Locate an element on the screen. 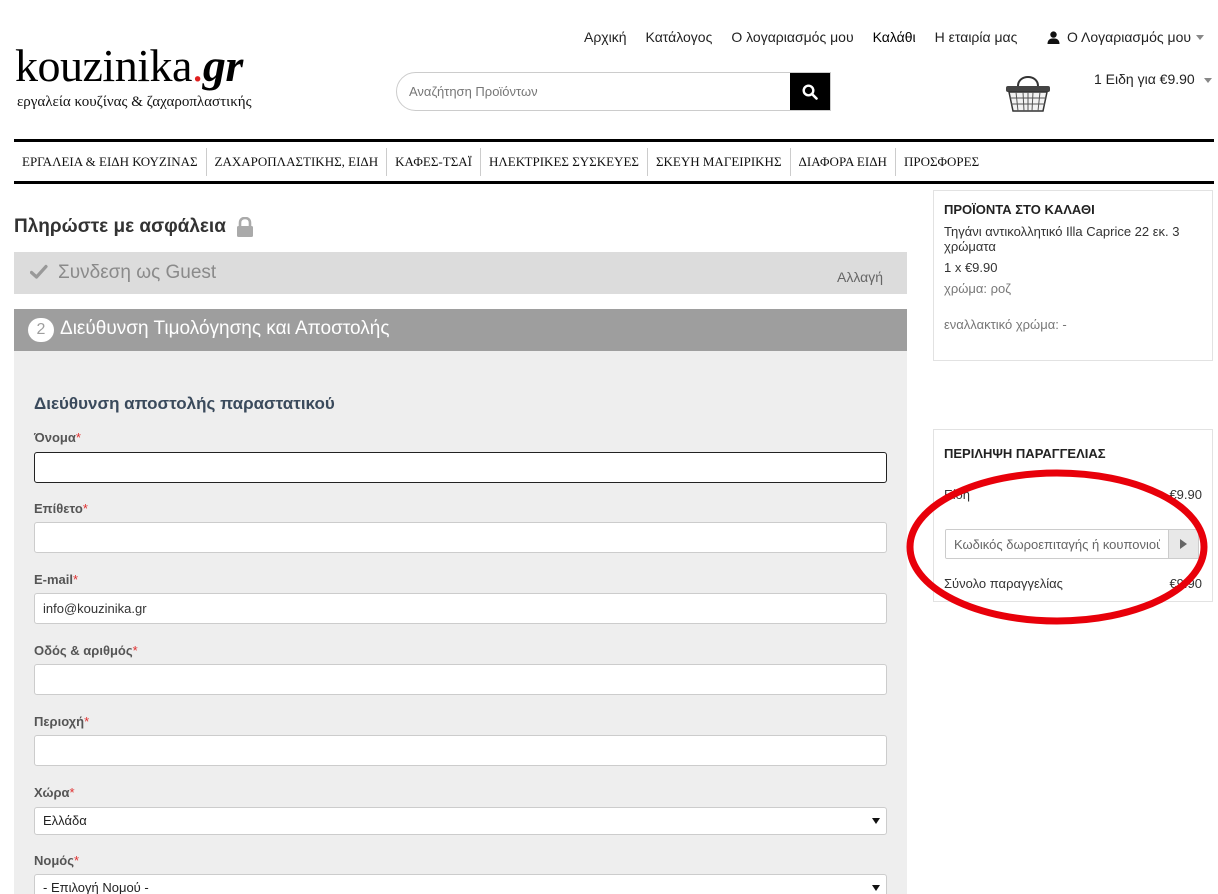 Image resolution: width=1218 pixels, height=894 pixels. checkout-step-billing-shipping: 2 Διεύθυνση Τιμολόγησης και Αποστολής is located at coordinates (460, 338).